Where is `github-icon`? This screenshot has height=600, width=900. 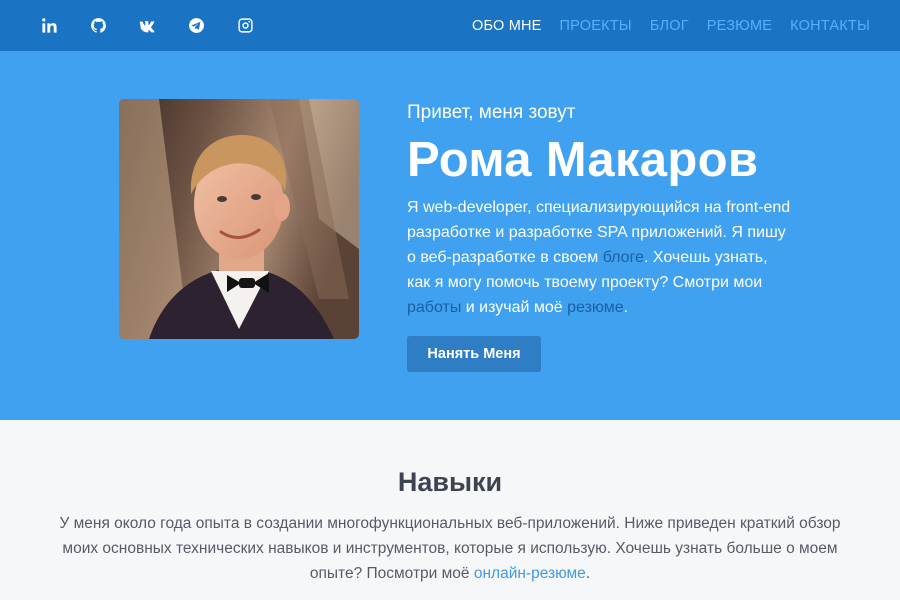
github-icon is located at coordinates (98, 26).